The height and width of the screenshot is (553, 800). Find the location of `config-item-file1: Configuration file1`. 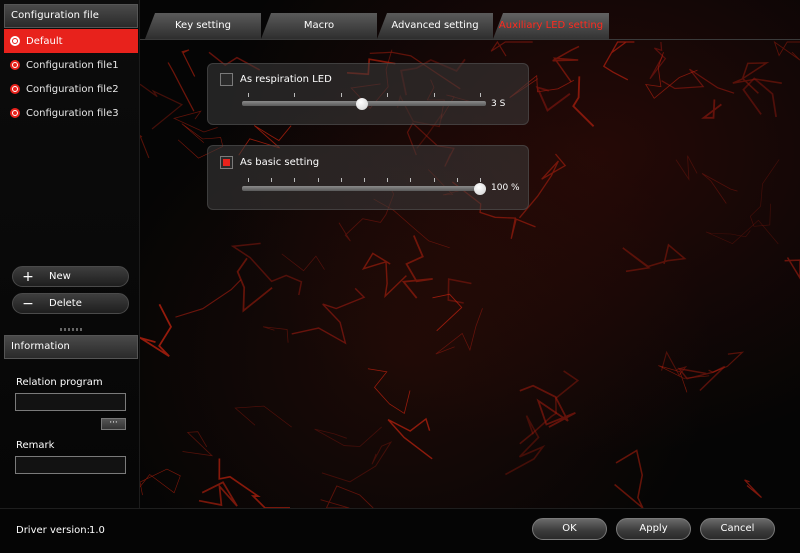

config-item-file1: Configuration file1 is located at coordinates (71, 65).